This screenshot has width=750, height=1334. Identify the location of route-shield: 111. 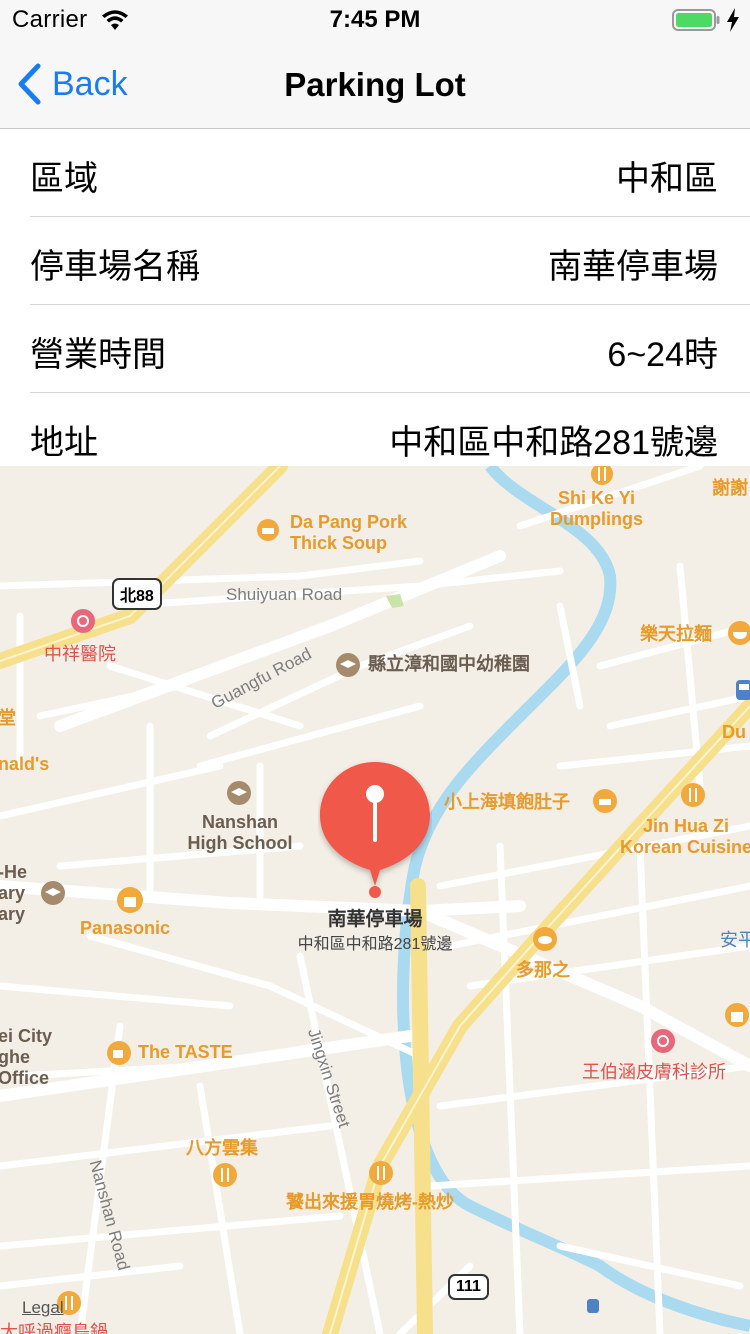
(468, 1287).